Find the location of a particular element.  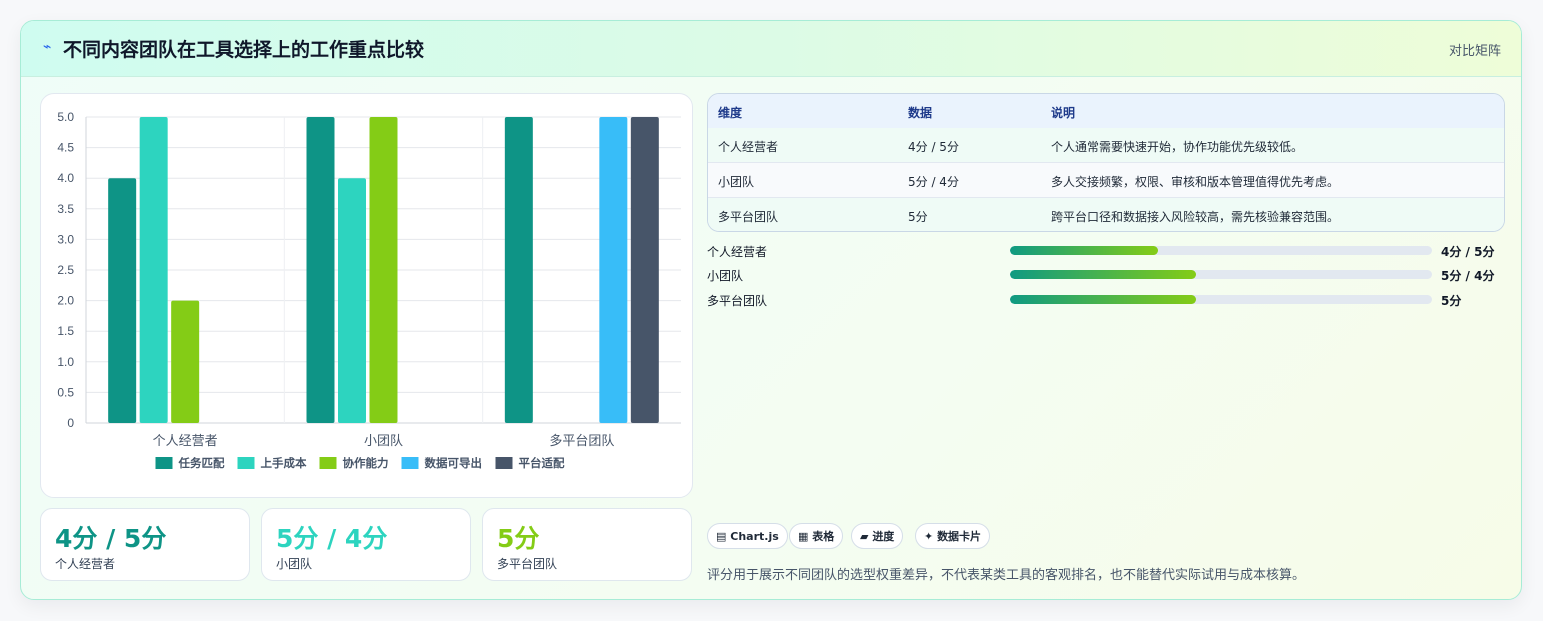

legend-label: 上手成本 is located at coordinates (284, 463).